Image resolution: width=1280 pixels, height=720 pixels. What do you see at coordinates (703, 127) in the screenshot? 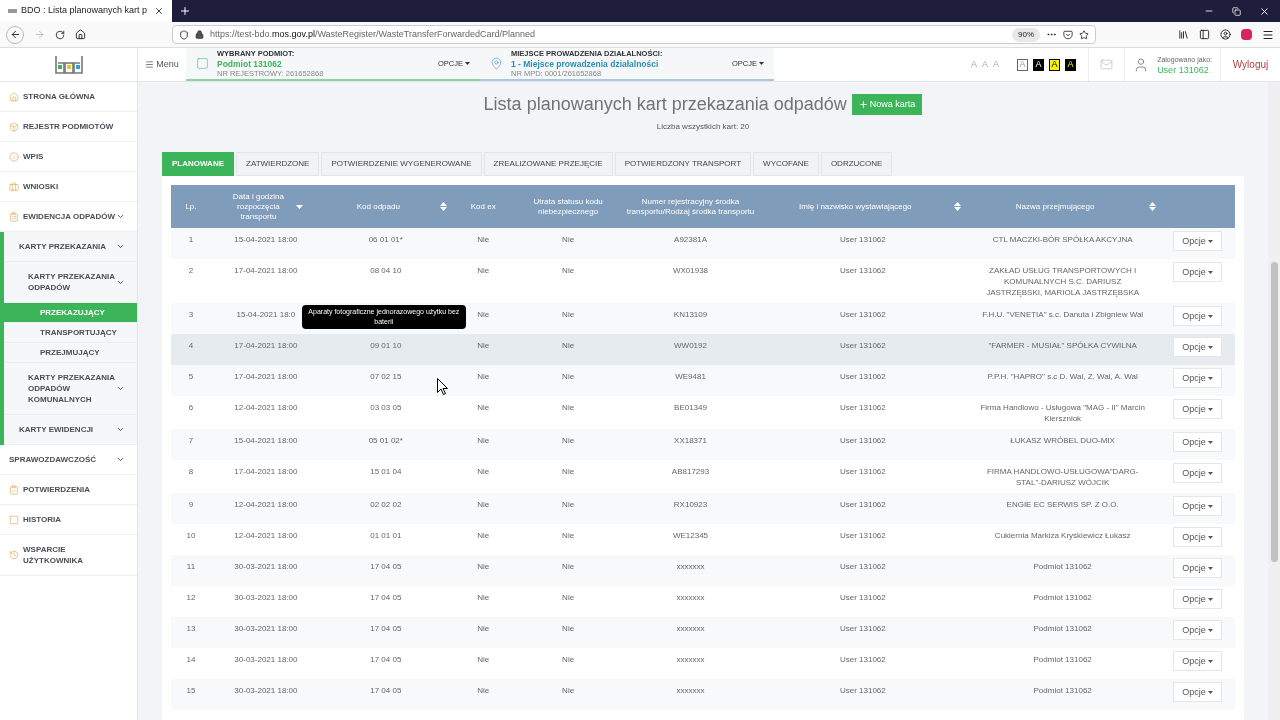
I see `card-count: Liczba wszystkich kart: 20` at bounding box center [703, 127].